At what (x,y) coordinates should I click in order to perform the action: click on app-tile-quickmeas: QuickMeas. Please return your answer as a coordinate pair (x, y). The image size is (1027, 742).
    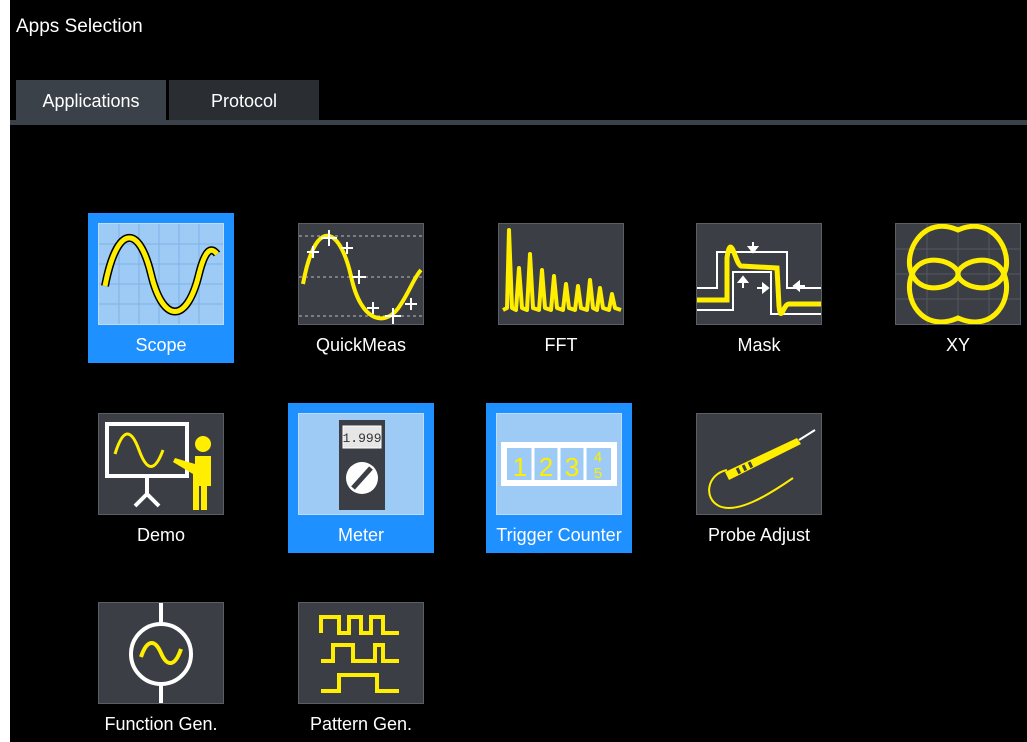
    Looking at the image, I should click on (361, 288).